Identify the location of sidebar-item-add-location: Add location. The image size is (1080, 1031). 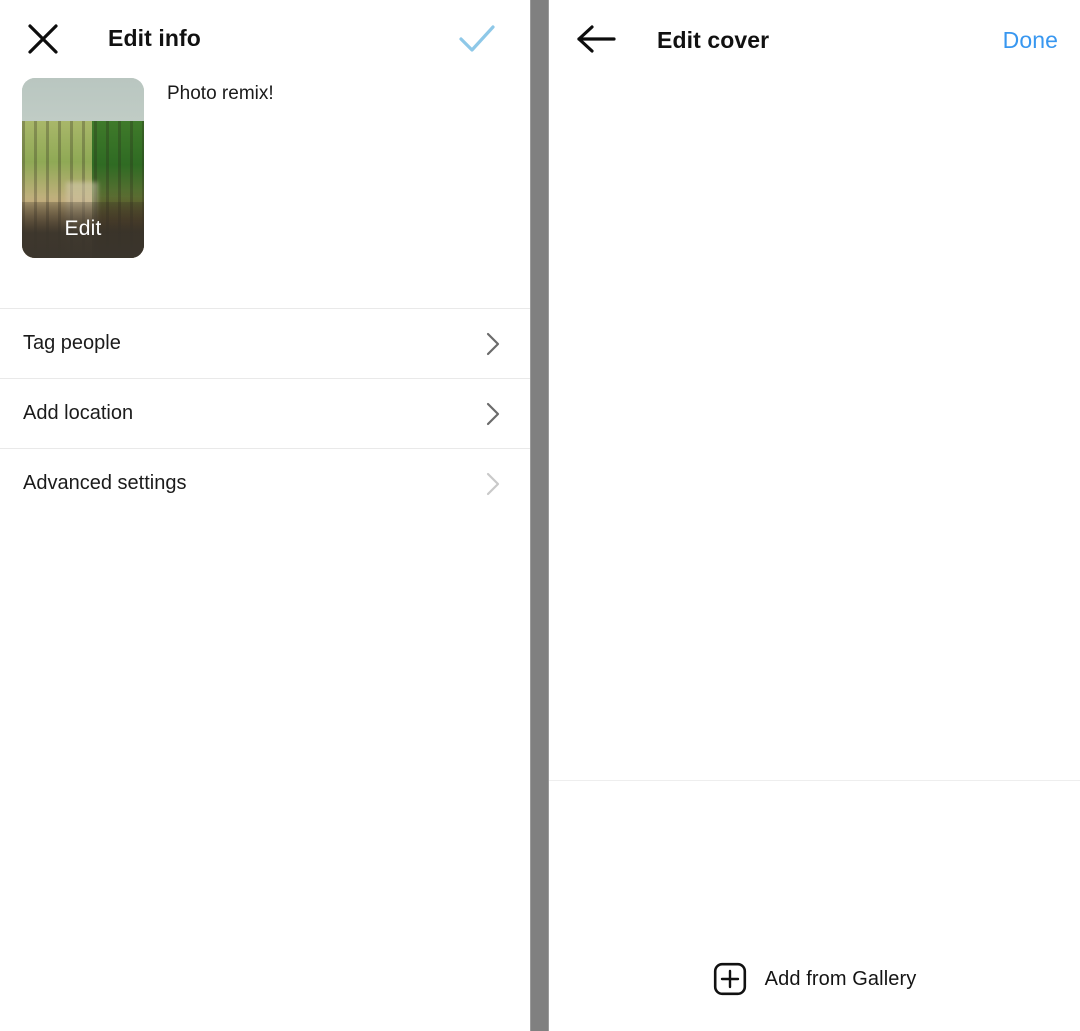
(265, 413).